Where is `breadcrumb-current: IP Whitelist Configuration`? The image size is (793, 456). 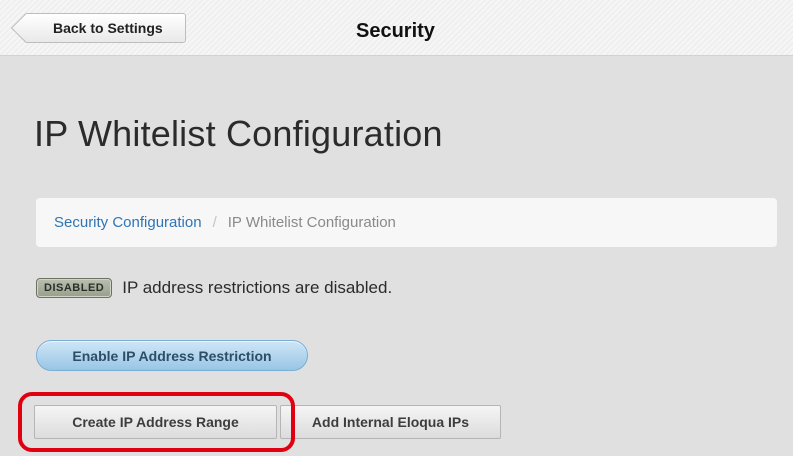 breadcrumb-current: IP Whitelist Configuration is located at coordinates (311, 222).